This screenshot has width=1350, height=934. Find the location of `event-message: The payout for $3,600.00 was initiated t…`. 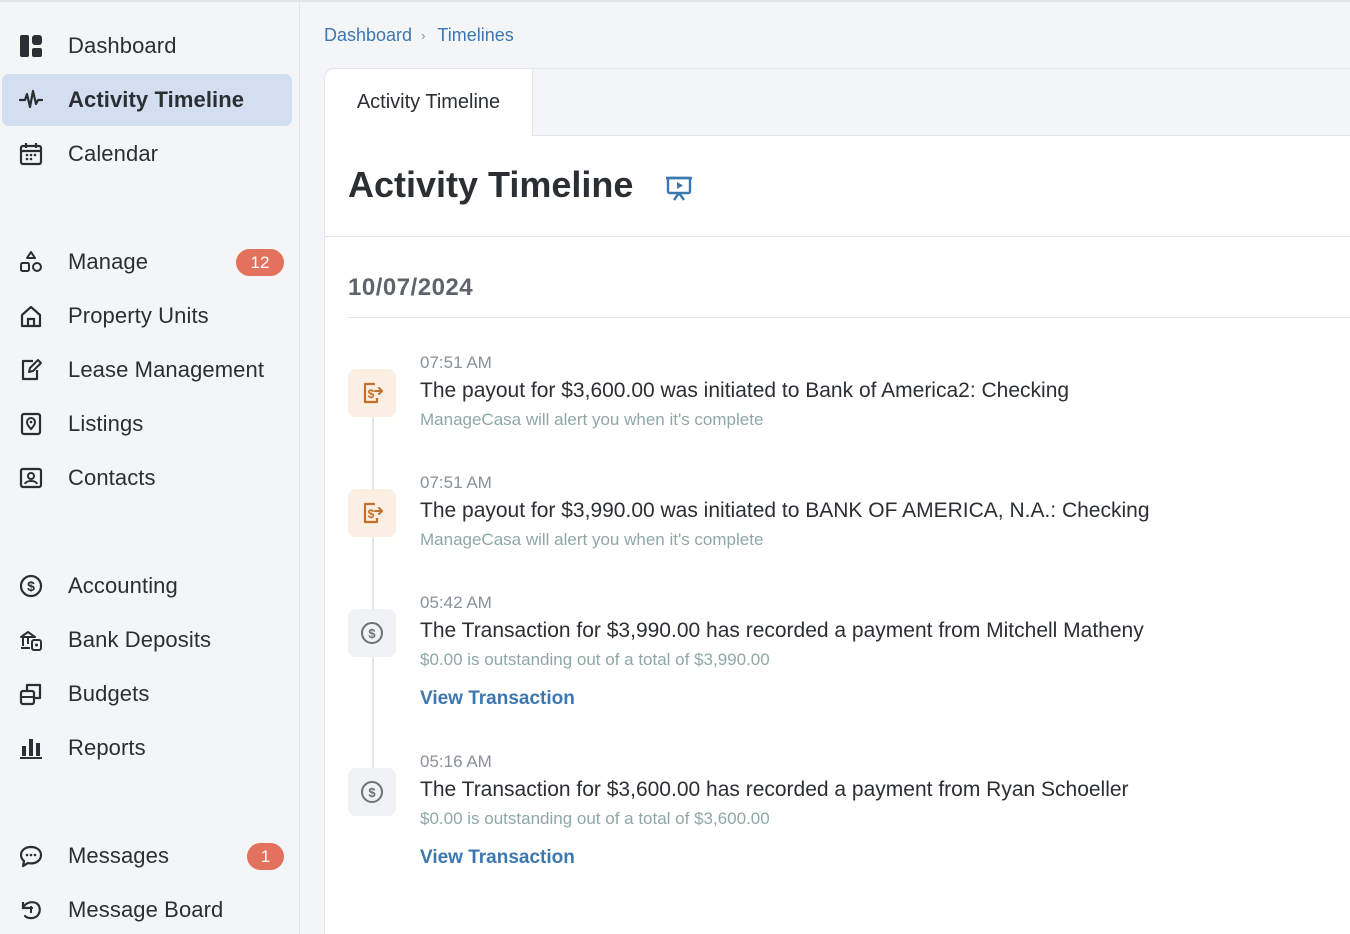

event-message: The payout for $3,600.00 was initiated t… is located at coordinates (745, 390).